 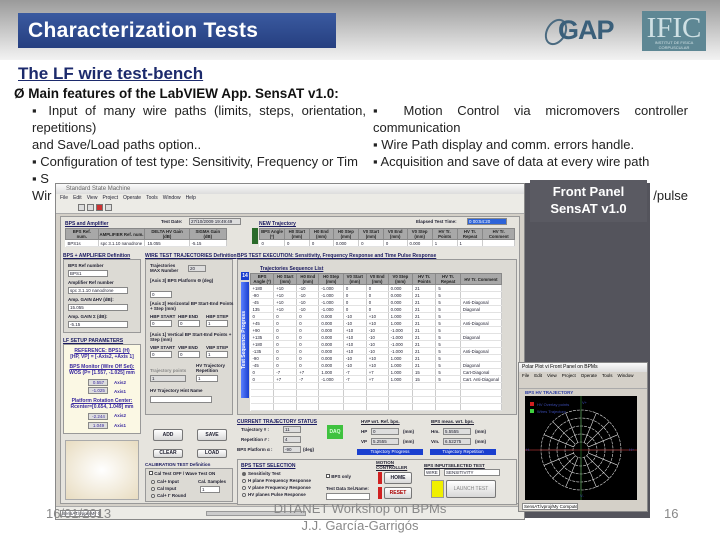 What do you see at coordinates (207, 378) in the screenshot?
I see `traj-rep-input: 1` at bounding box center [207, 378].